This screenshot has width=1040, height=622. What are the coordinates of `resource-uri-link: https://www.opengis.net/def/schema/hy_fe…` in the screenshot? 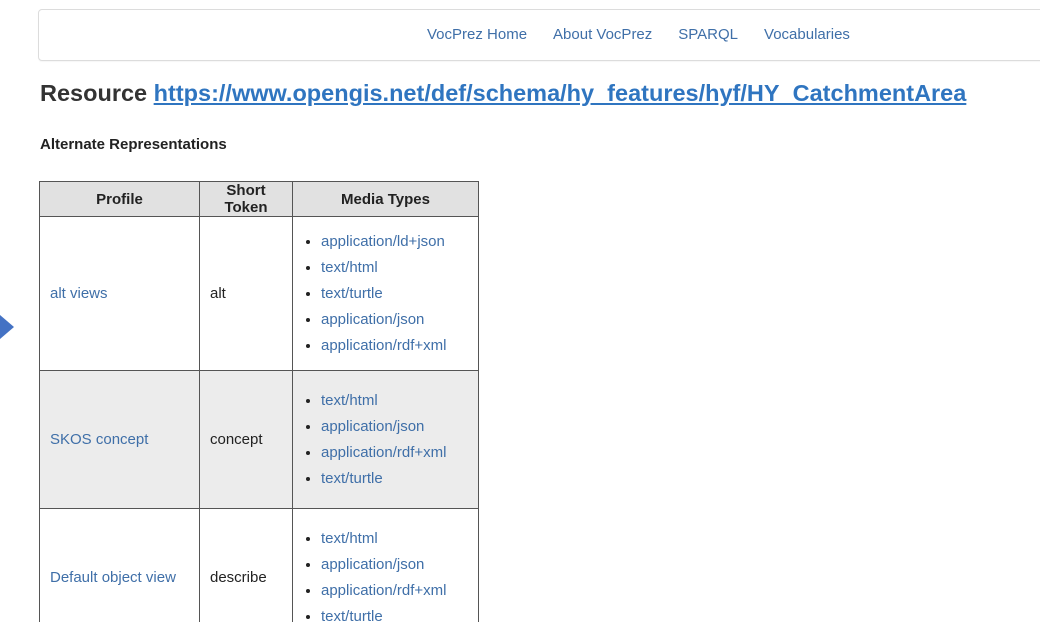 It's located at (560, 93).